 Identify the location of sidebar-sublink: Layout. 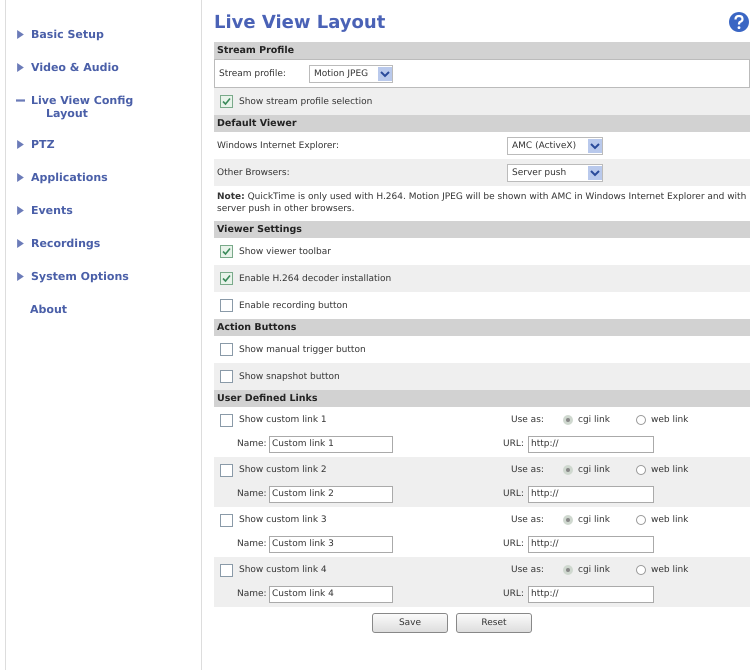
(123, 113).